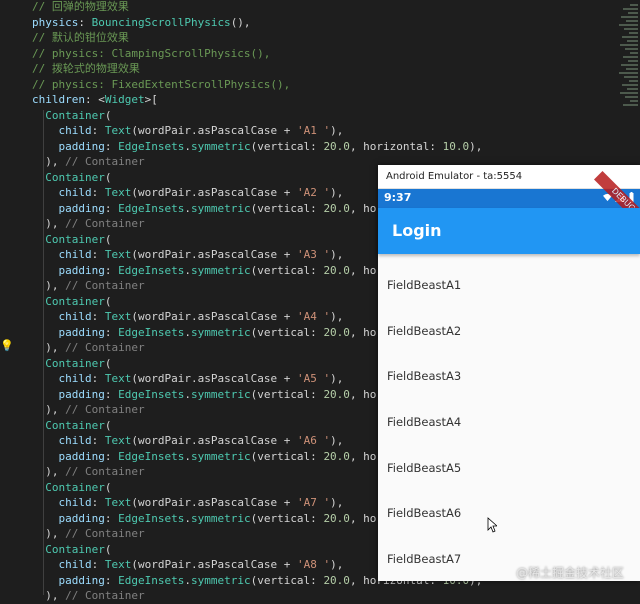 The width and height of the screenshot is (640, 604). Describe the element at coordinates (509, 377) in the screenshot. I see `list-item: FieldBeastA3` at that location.